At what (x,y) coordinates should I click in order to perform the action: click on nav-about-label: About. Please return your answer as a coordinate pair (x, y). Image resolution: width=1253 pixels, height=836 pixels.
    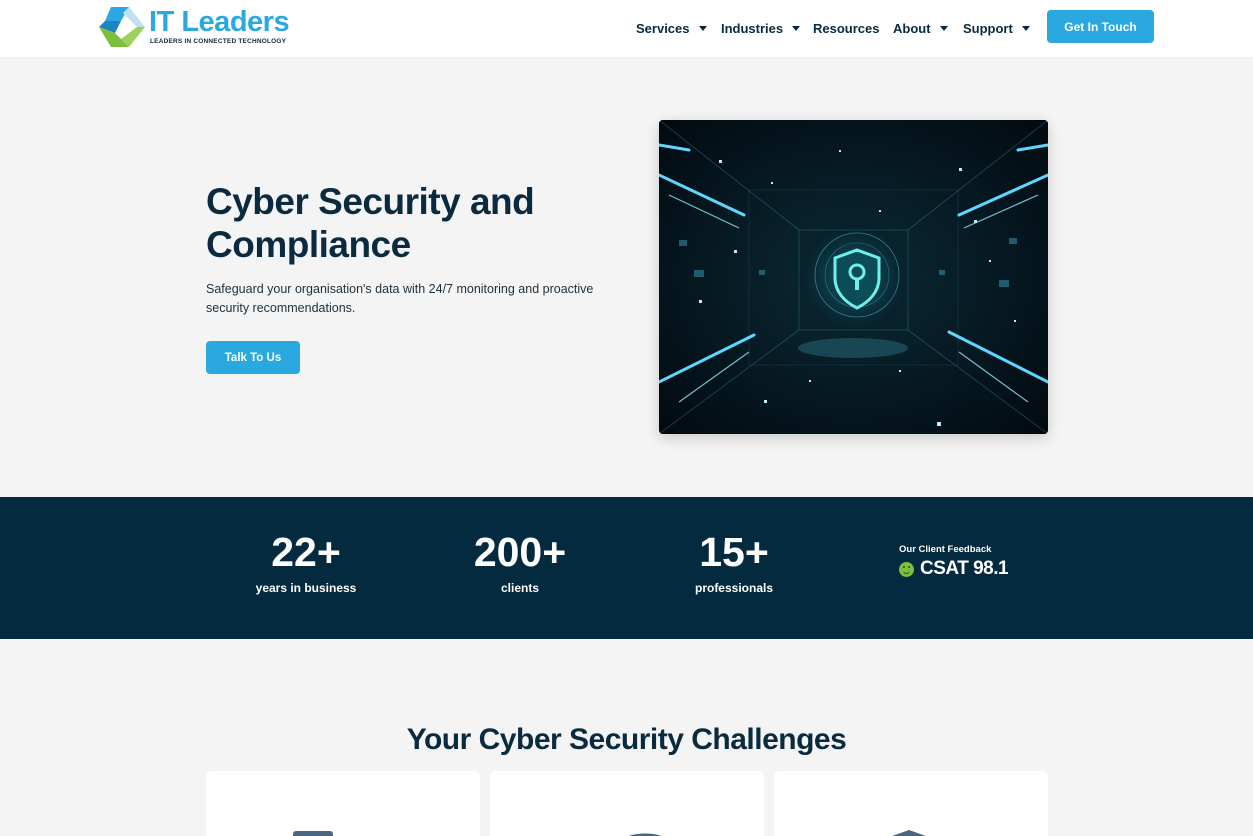
    Looking at the image, I should click on (912, 28).